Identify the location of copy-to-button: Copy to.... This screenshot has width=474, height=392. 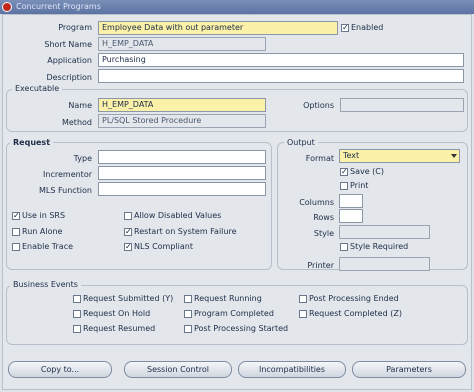
(60, 369).